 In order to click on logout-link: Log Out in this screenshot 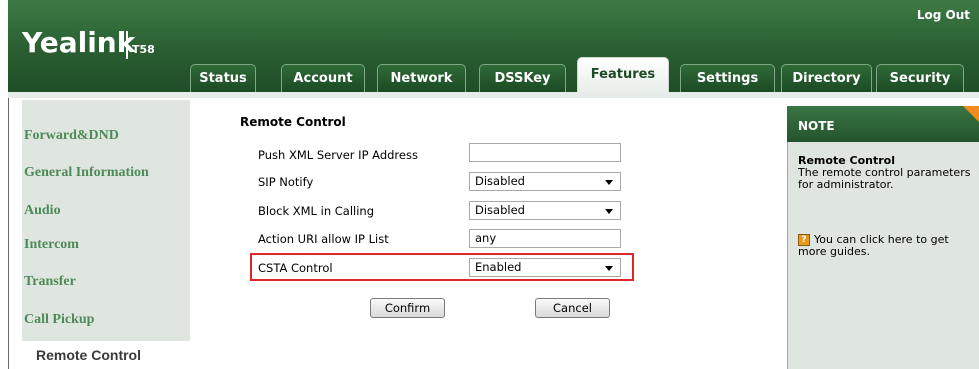, I will do `click(943, 15)`.